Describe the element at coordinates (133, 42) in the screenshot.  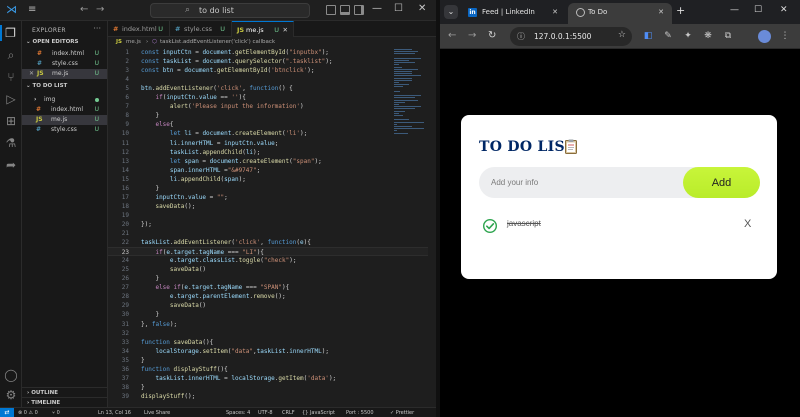
I see `breadcrumb-file: me.js` at that location.